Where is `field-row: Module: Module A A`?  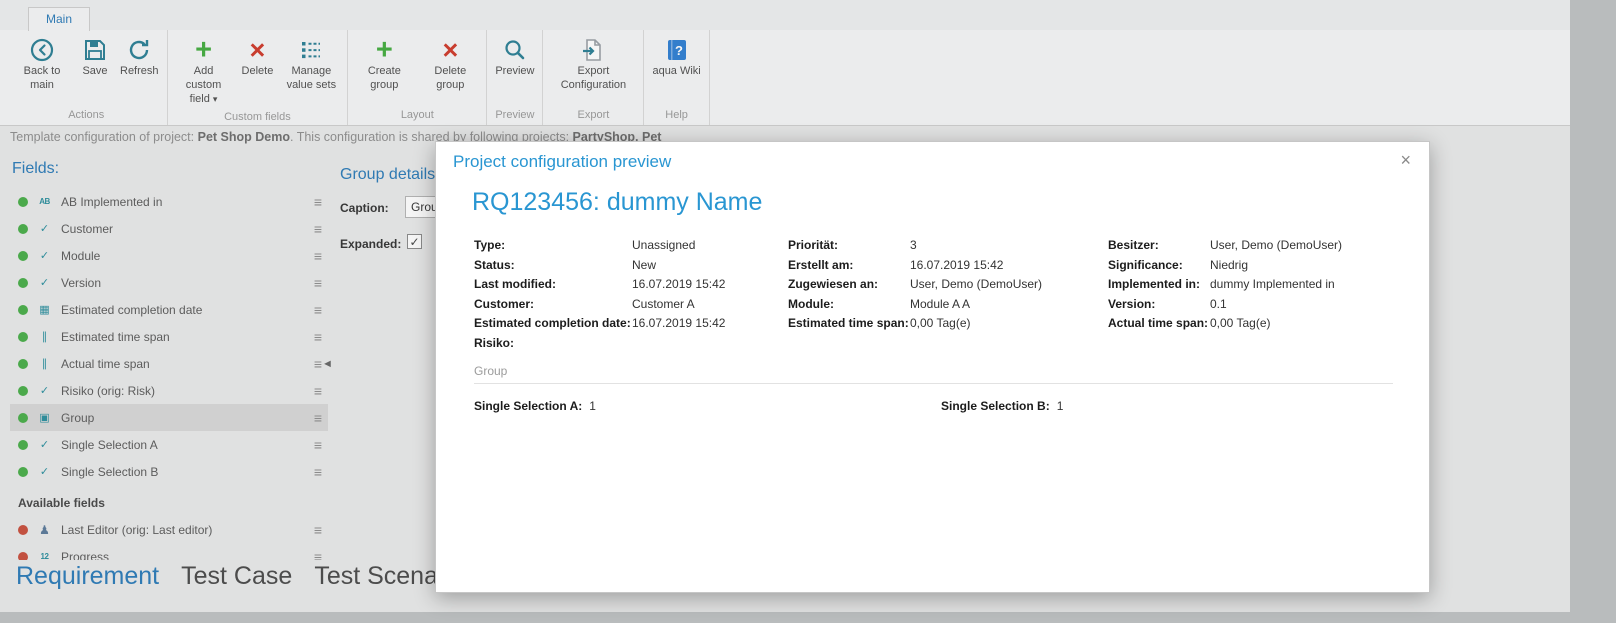 field-row: Module: Module A A is located at coordinates (945, 307).